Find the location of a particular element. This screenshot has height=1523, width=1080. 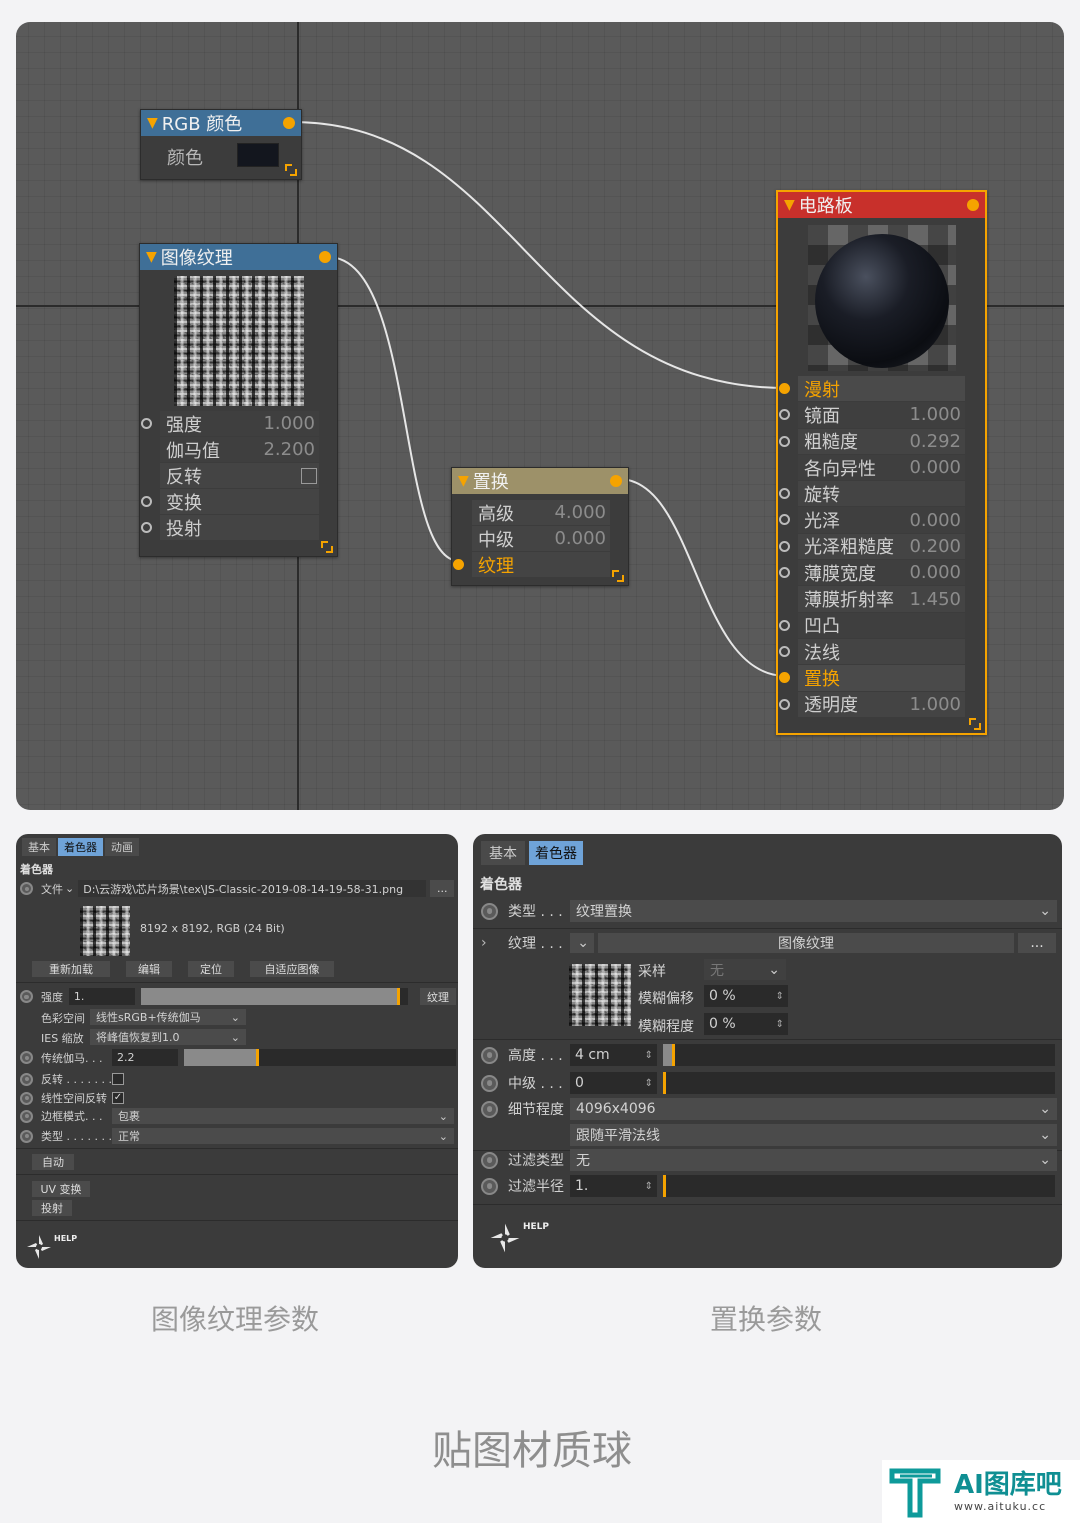

node-row-8: 薄膜折射率 1.450 is located at coordinates (881, 599).